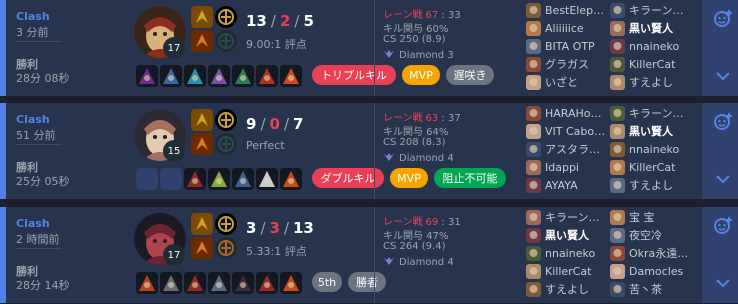 The height and width of the screenshot is (304, 738). Describe the element at coordinates (656, 271) in the screenshot. I see `player-name: Damocles` at that location.